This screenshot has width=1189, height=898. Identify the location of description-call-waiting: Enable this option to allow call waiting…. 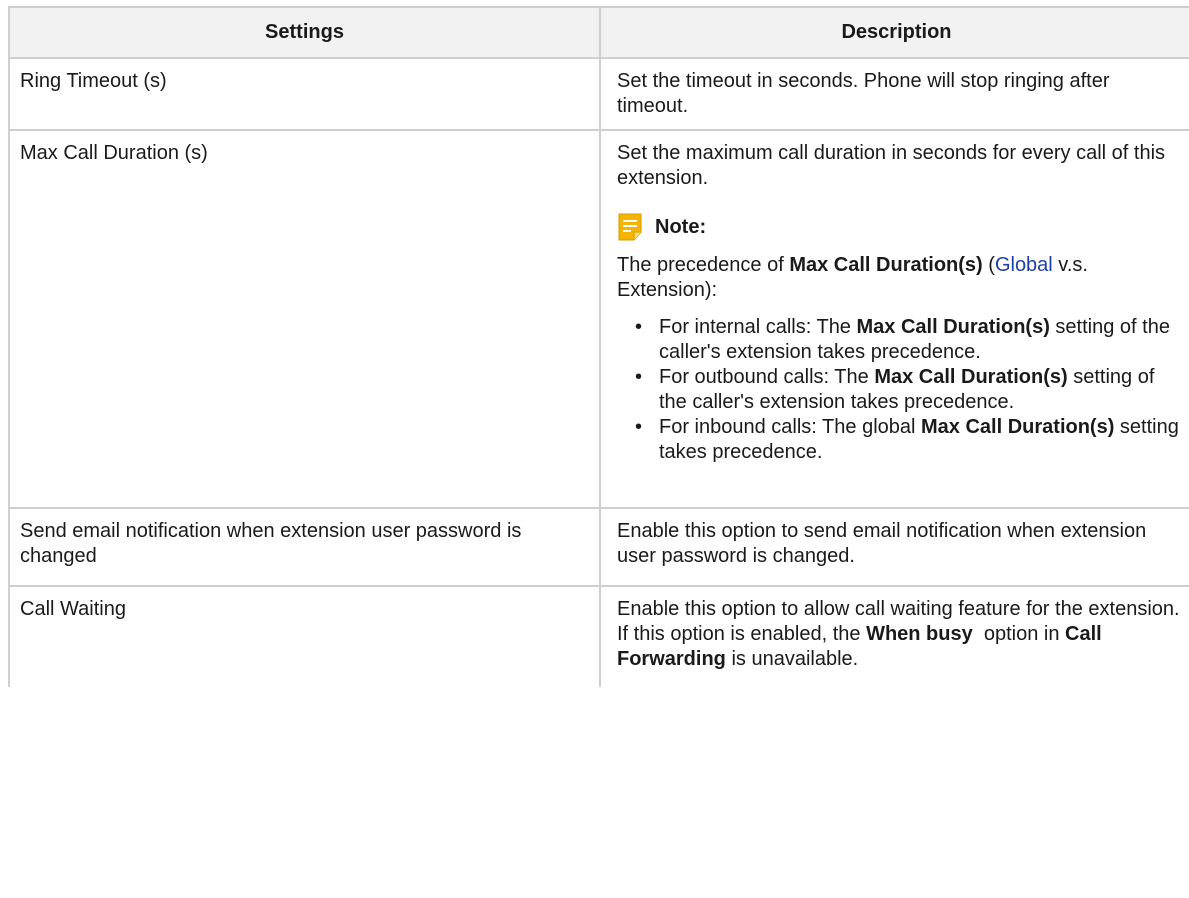
(894, 636).